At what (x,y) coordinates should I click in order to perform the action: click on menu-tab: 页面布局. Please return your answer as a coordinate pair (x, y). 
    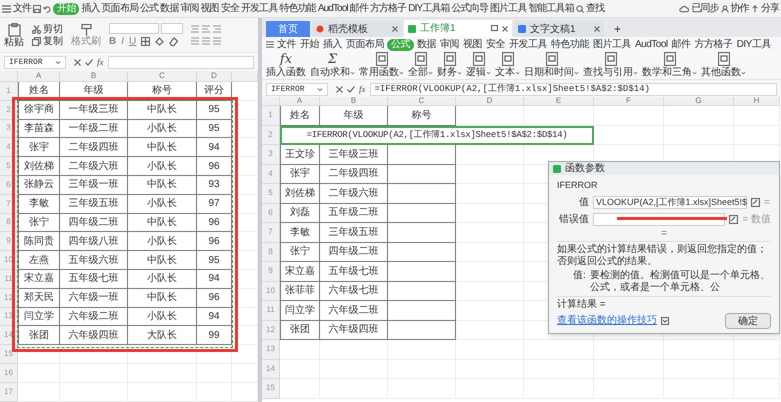
    Looking at the image, I should click on (120, 8).